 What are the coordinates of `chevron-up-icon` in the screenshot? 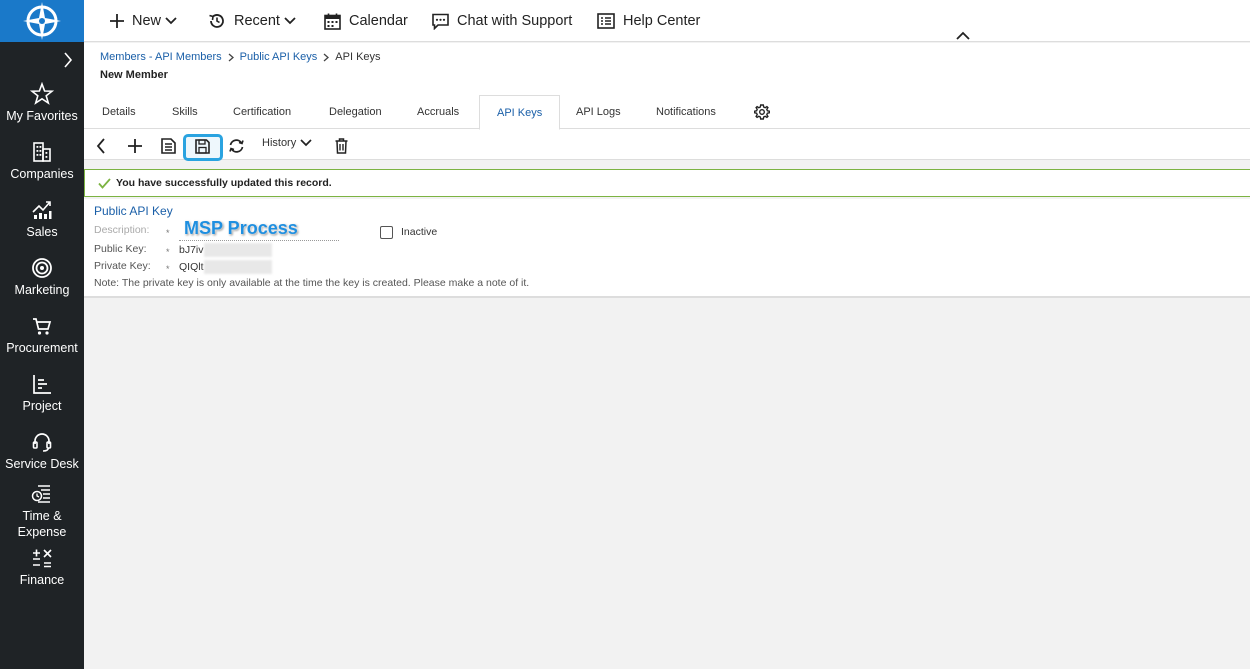 It's located at (963, 35).